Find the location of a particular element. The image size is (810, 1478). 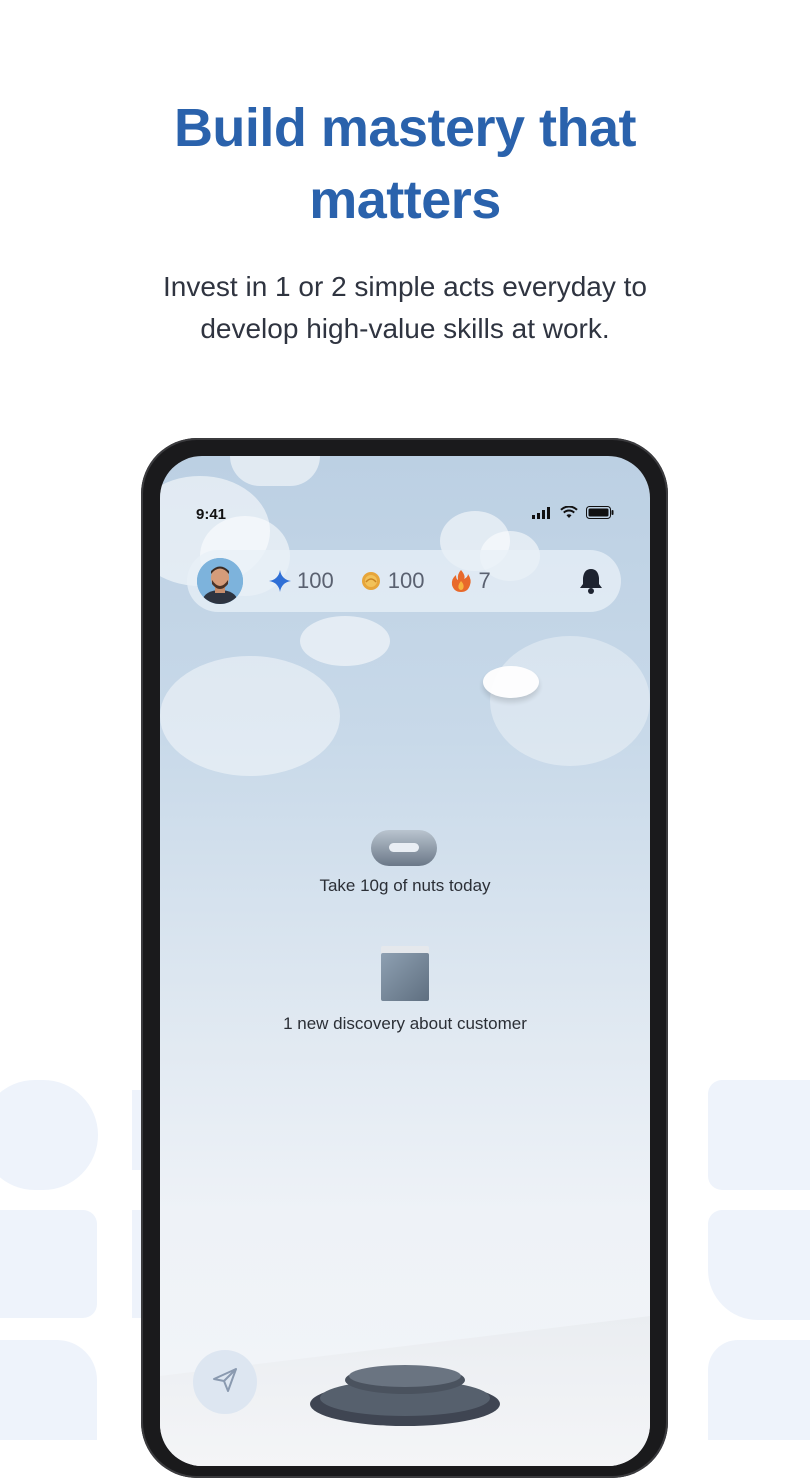

ring-icon is located at coordinates (404, 852).